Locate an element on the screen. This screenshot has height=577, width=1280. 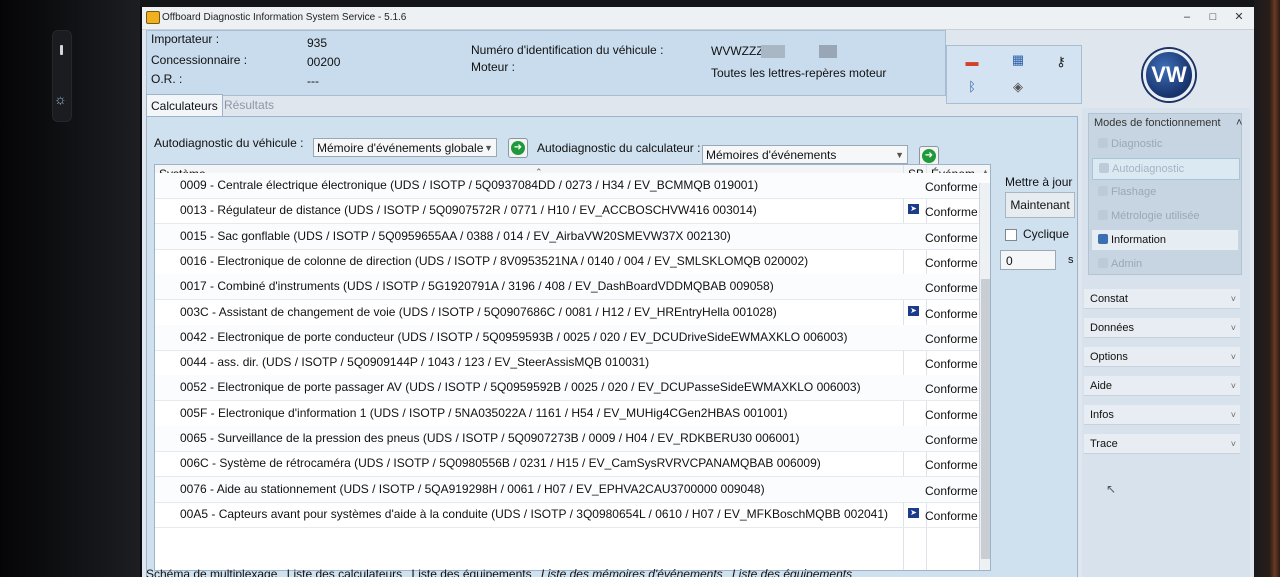
minimize-button: – is located at coordinates (1187, 17).